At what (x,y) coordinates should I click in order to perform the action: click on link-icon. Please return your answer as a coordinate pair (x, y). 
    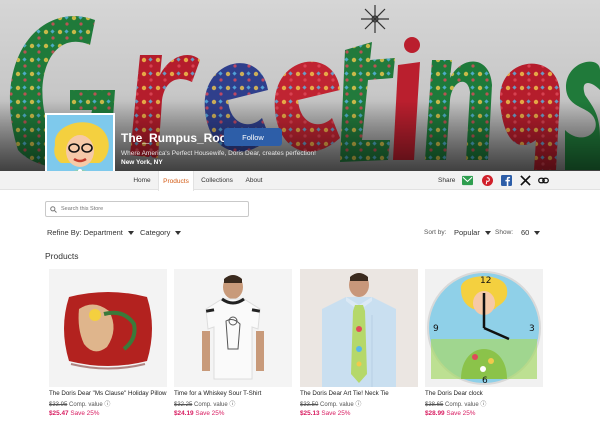
    Looking at the image, I should click on (543, 180).